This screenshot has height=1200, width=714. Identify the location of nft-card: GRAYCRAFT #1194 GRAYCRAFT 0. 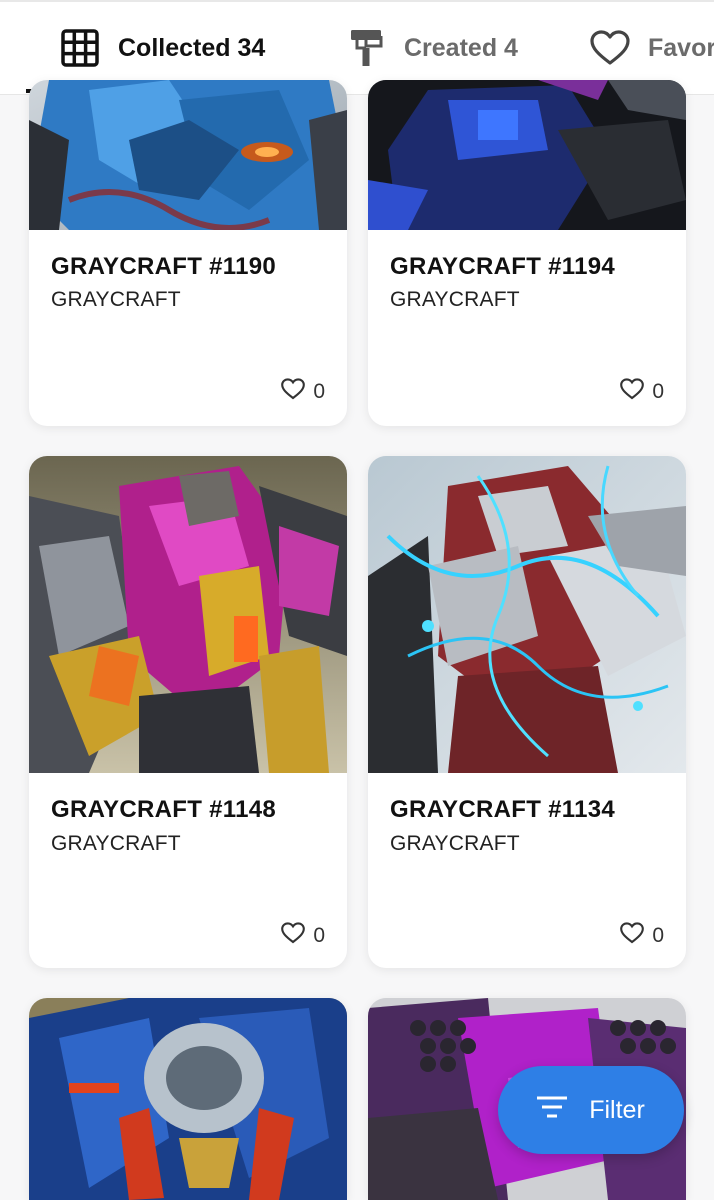
(527, 253).